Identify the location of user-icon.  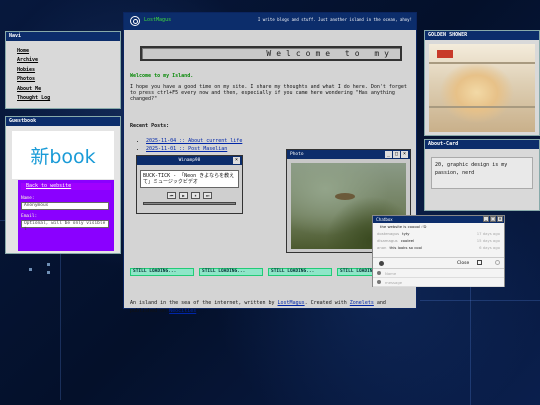
(381, 263).